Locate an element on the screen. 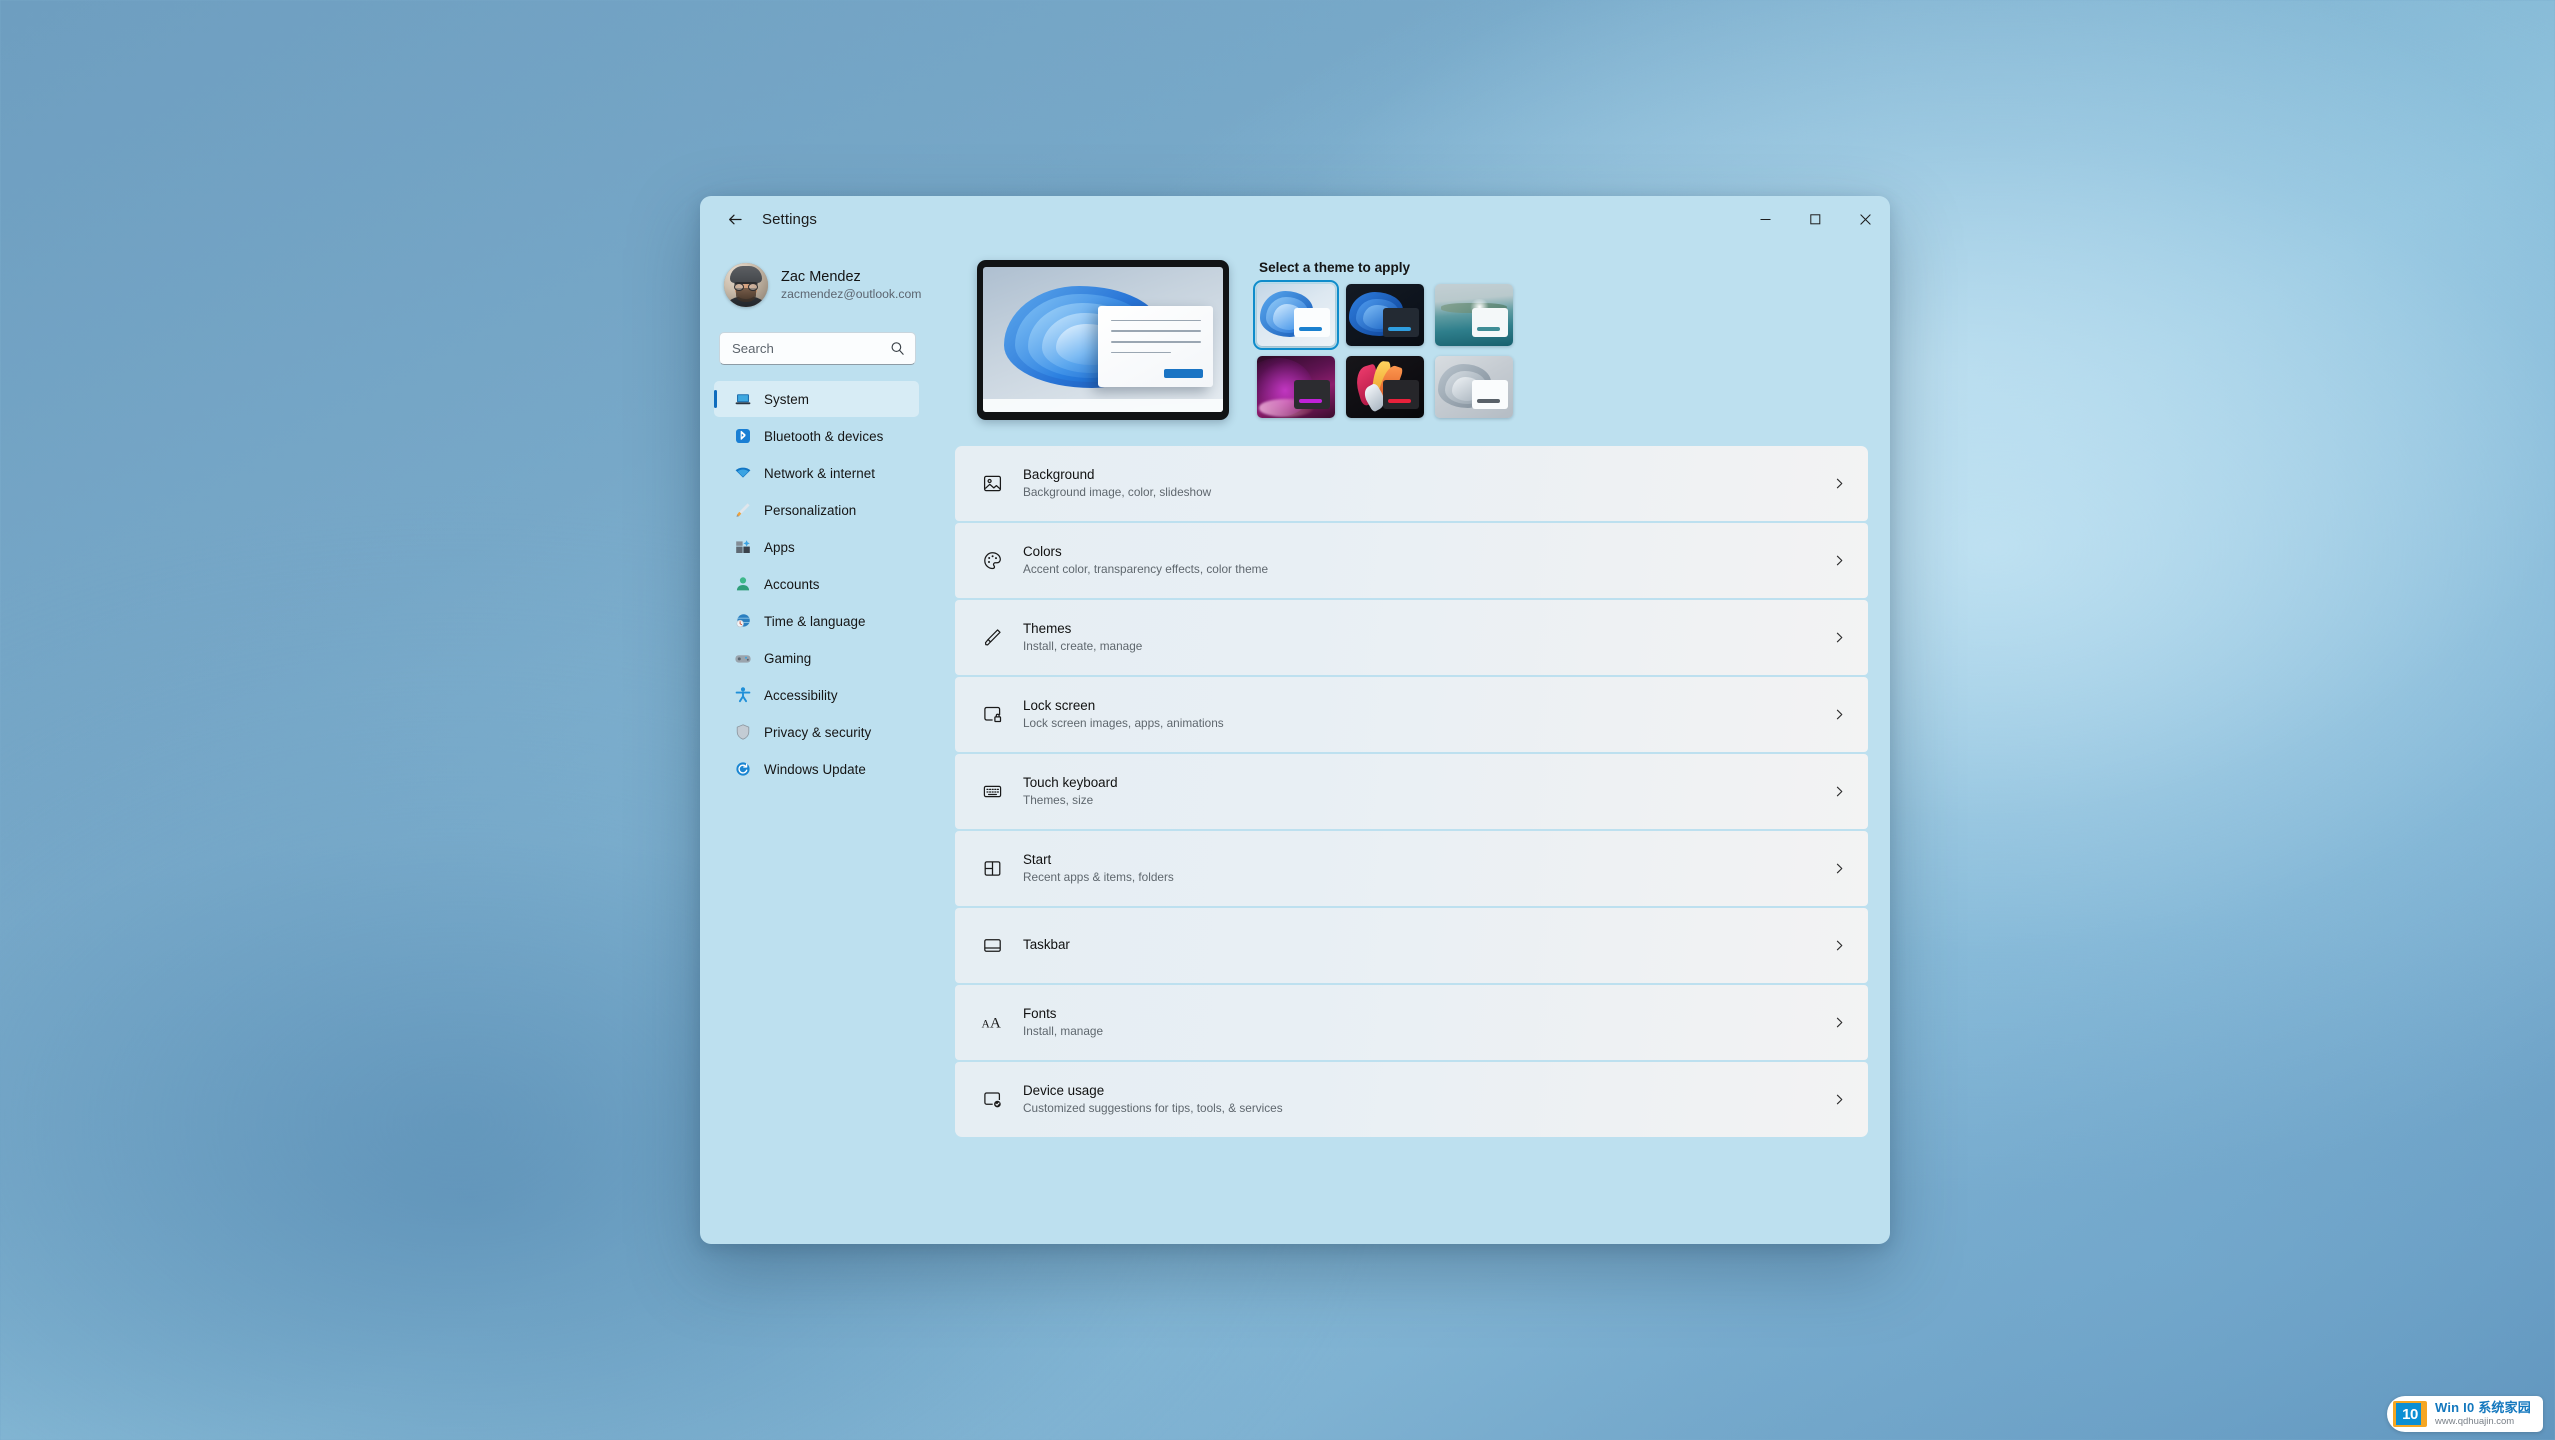 This screenshot has height=1440, width=2555. row-subtitle: Background image, color, slideshow is located at coordinates (1117, 492).